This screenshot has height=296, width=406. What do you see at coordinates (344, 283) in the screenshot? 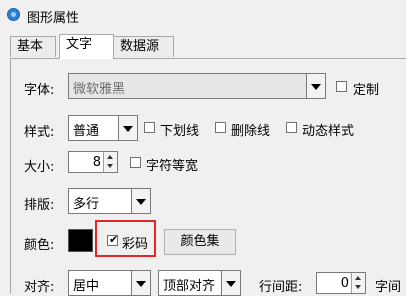
I see `line-spacing-value: 0` at bounding box center [344, 283].